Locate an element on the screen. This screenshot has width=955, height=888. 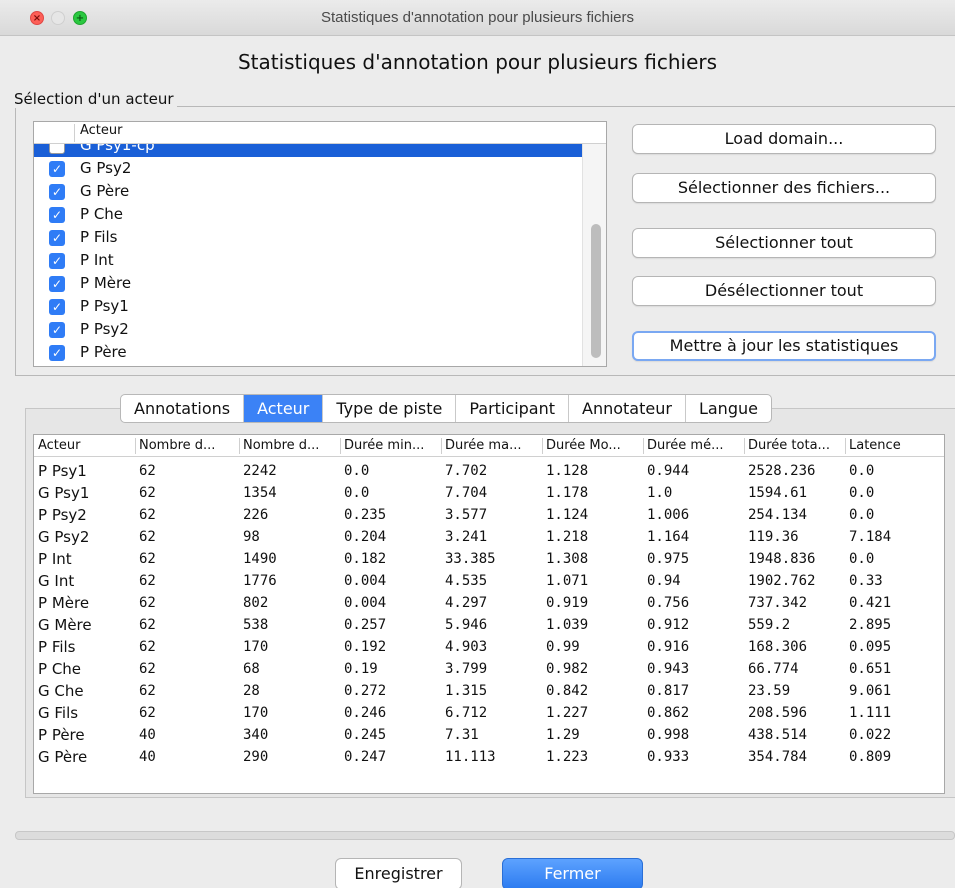
value-cell: 0.004 is located at coordinates (365, 603).